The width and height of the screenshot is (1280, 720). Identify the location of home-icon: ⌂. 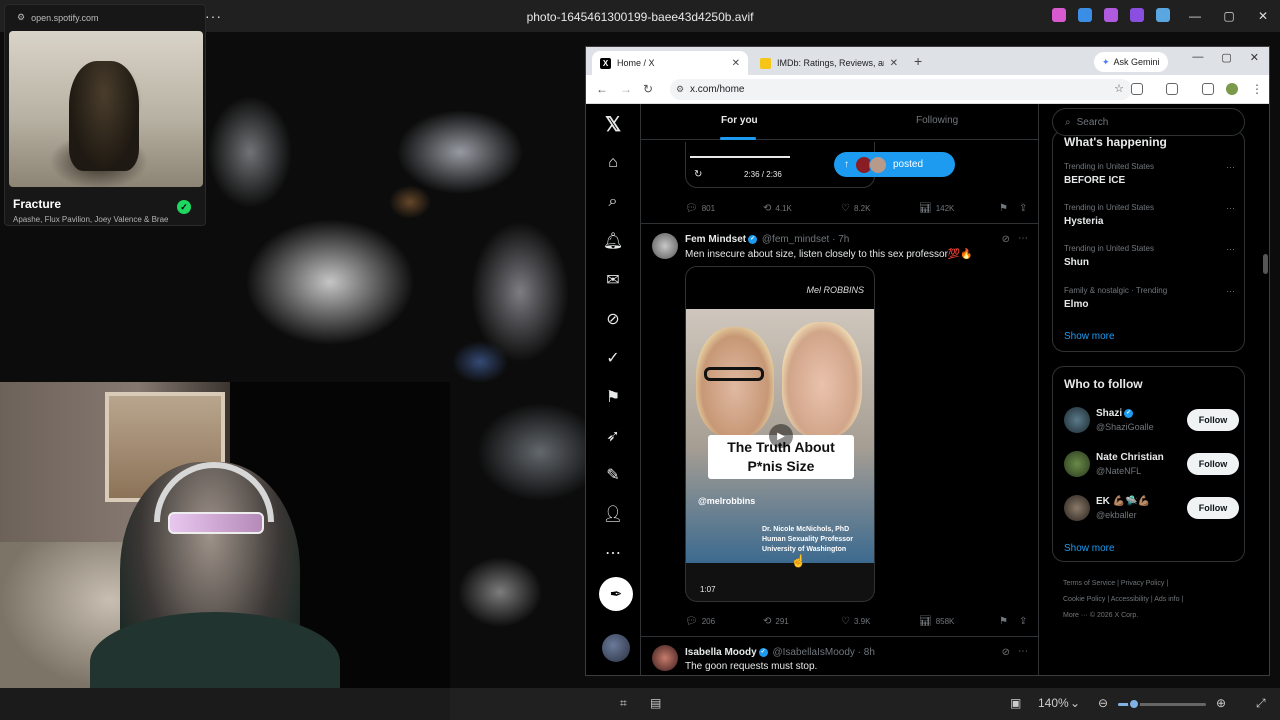
(613, 163).